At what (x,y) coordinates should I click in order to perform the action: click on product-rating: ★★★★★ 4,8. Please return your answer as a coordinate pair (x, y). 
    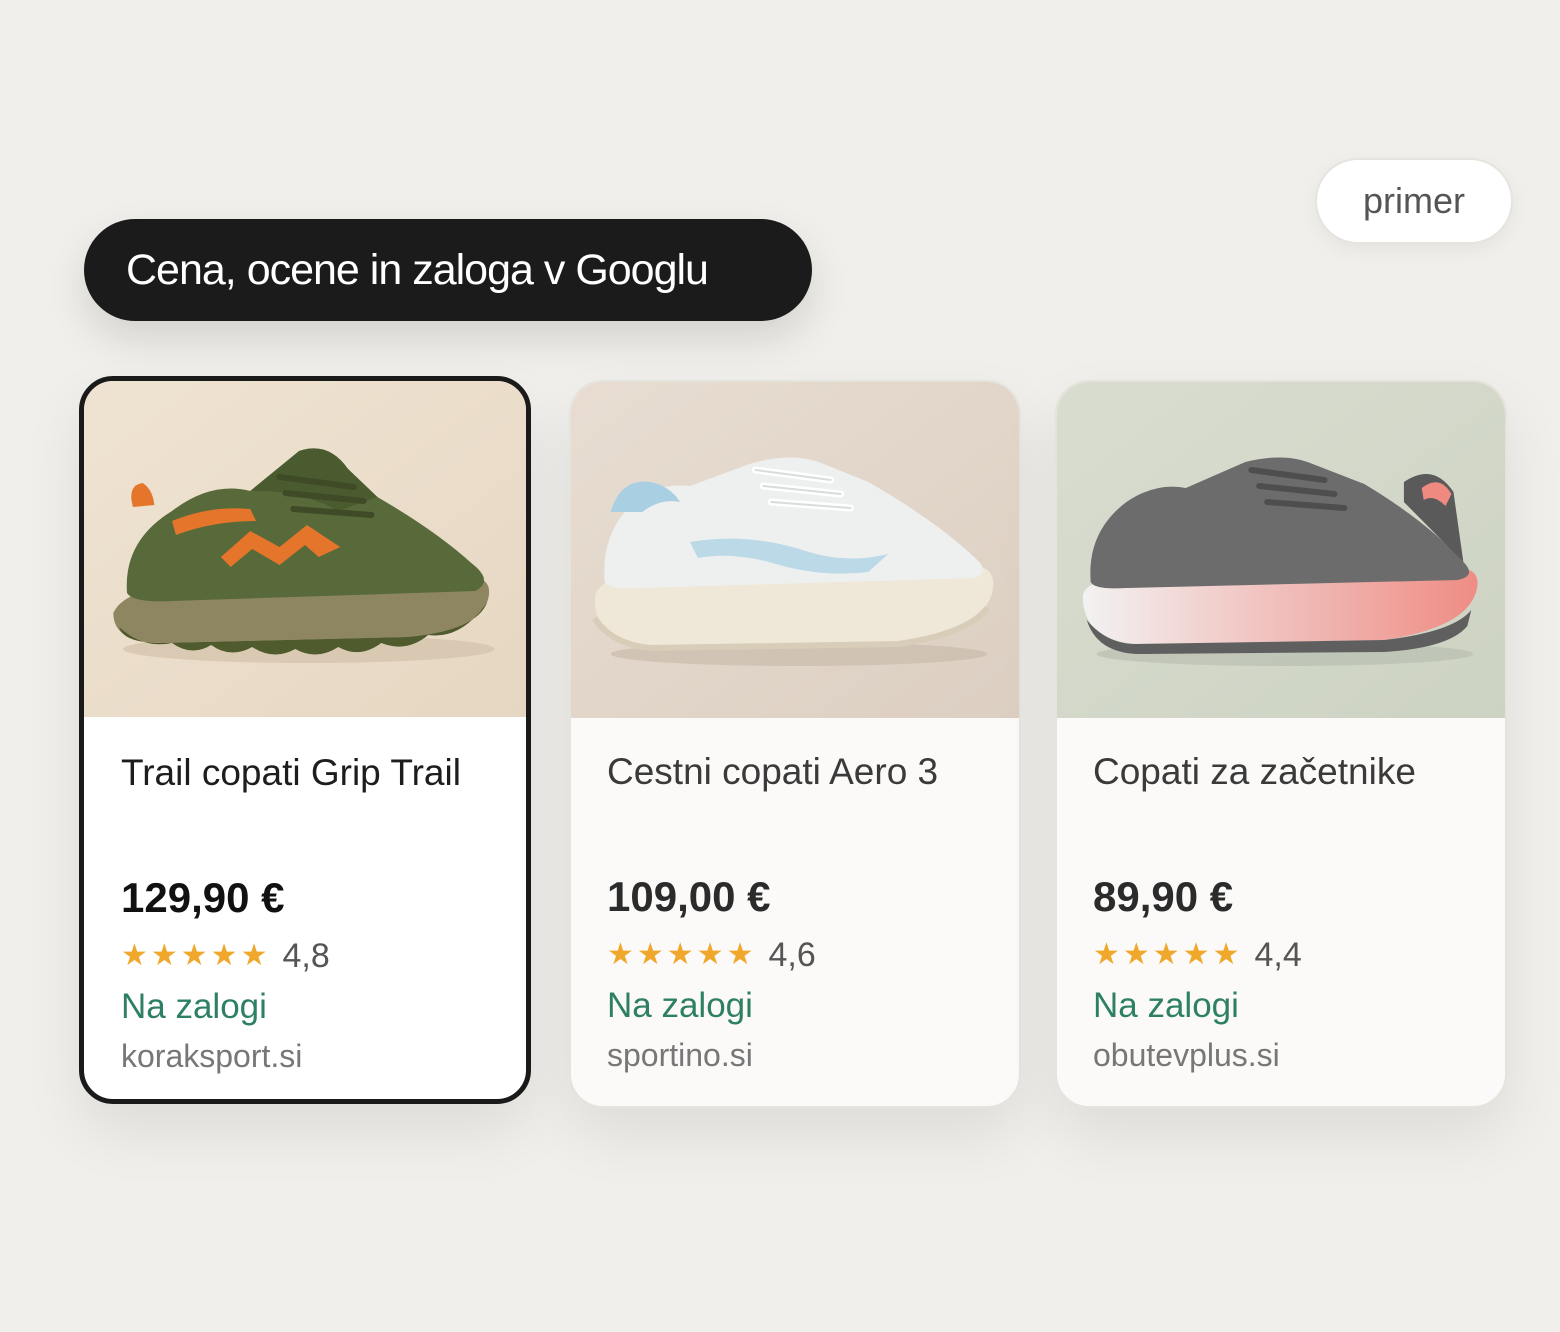
    Looking at the image, I should click on (313, 956).